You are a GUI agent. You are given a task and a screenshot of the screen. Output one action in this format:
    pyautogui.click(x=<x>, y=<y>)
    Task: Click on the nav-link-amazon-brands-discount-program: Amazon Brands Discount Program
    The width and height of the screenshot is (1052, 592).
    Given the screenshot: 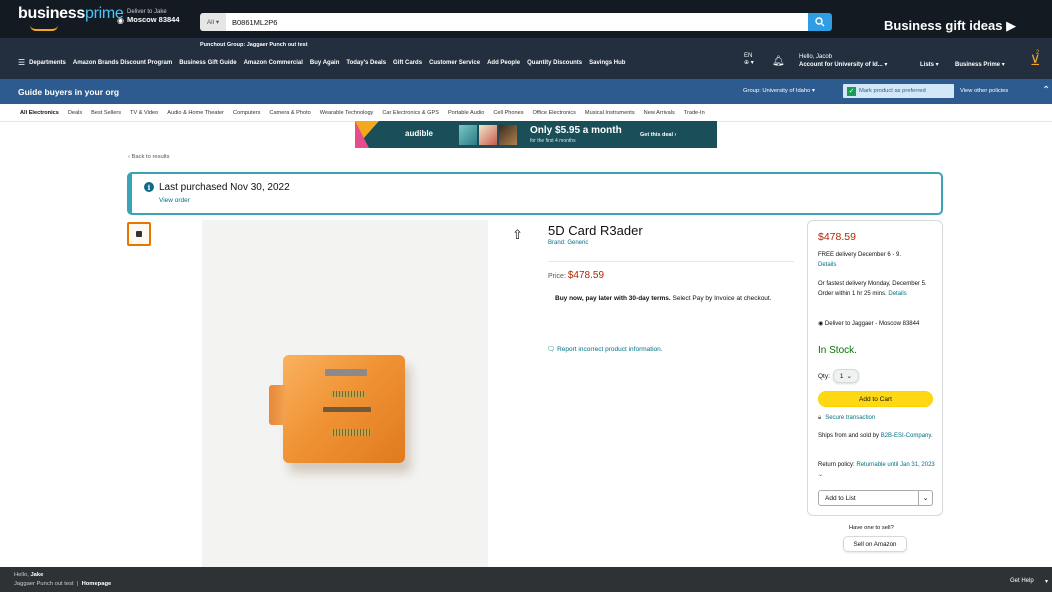 What is the action you would take?
    pyautogui.click(x=122, y=63)
    